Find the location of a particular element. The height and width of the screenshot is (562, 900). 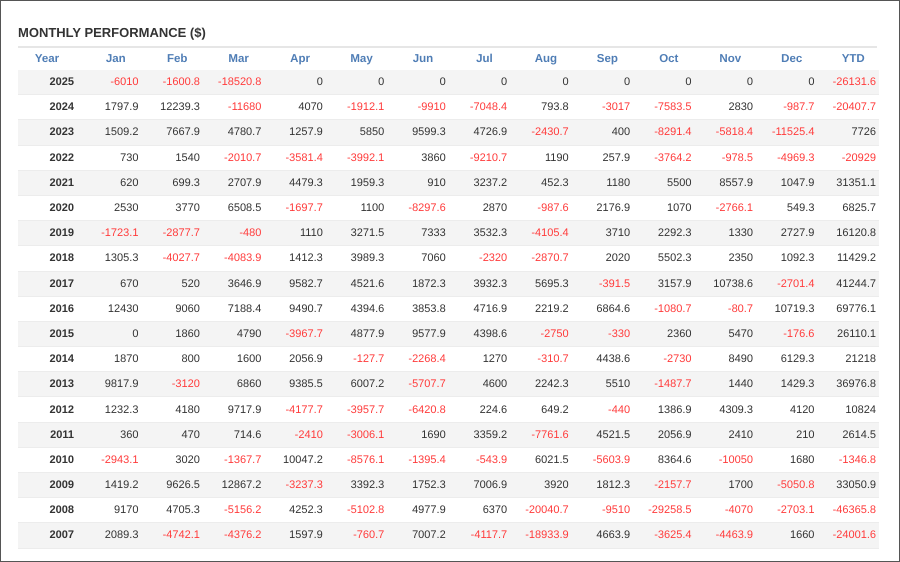

value-cell: 7333 is located at coordinates (418, 233).